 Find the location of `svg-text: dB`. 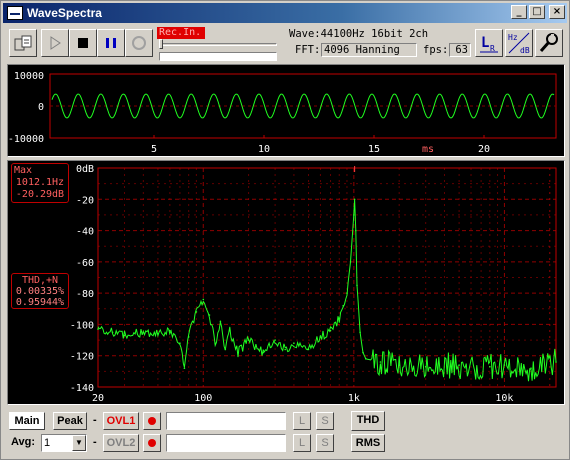

svg-text: dB is located at coordinates (525, 50).